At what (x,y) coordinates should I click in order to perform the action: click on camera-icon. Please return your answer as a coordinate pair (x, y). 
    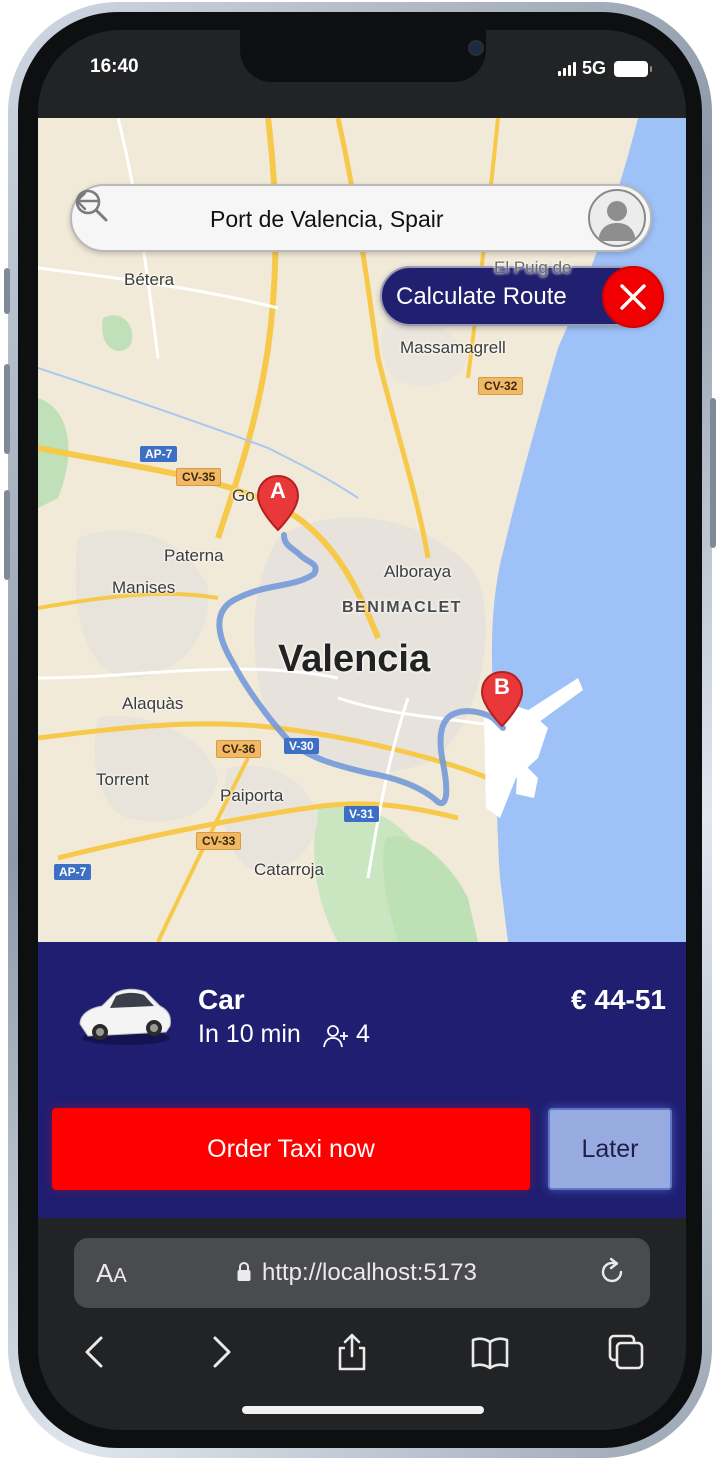
    Looking at the image, I should click on (476, 48).